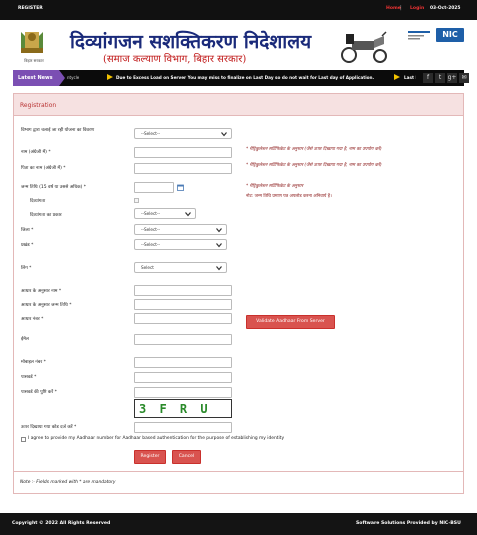  I want to click on confirm-password-input, so click(183, 392).